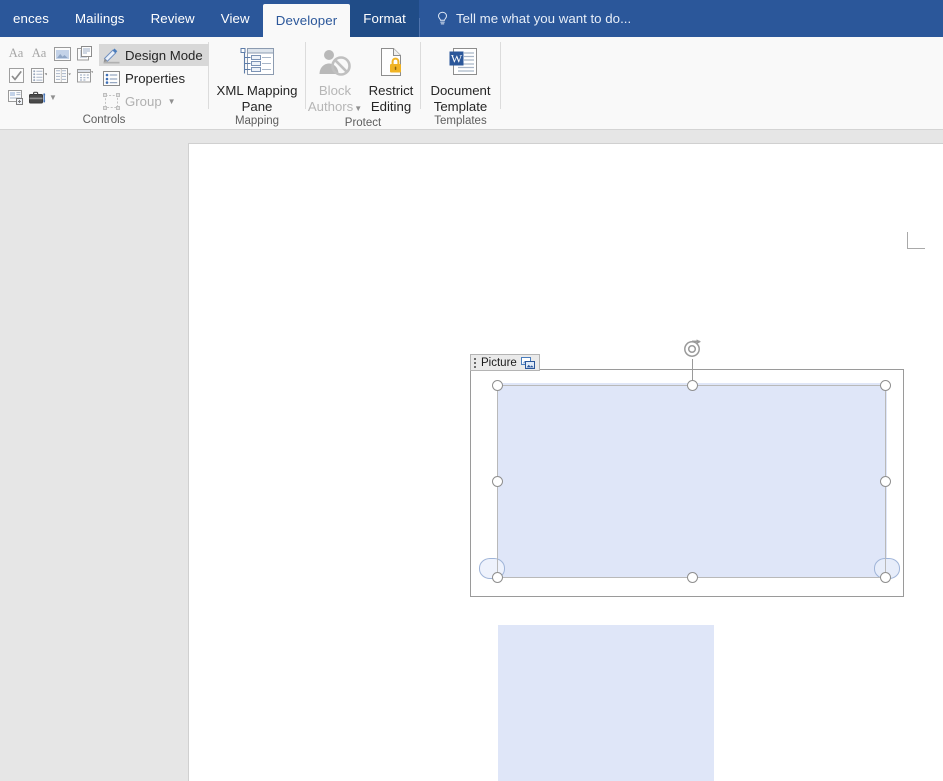 The image size is (943, 781). I want to click on label-line2: Pane, so click(257, 106).